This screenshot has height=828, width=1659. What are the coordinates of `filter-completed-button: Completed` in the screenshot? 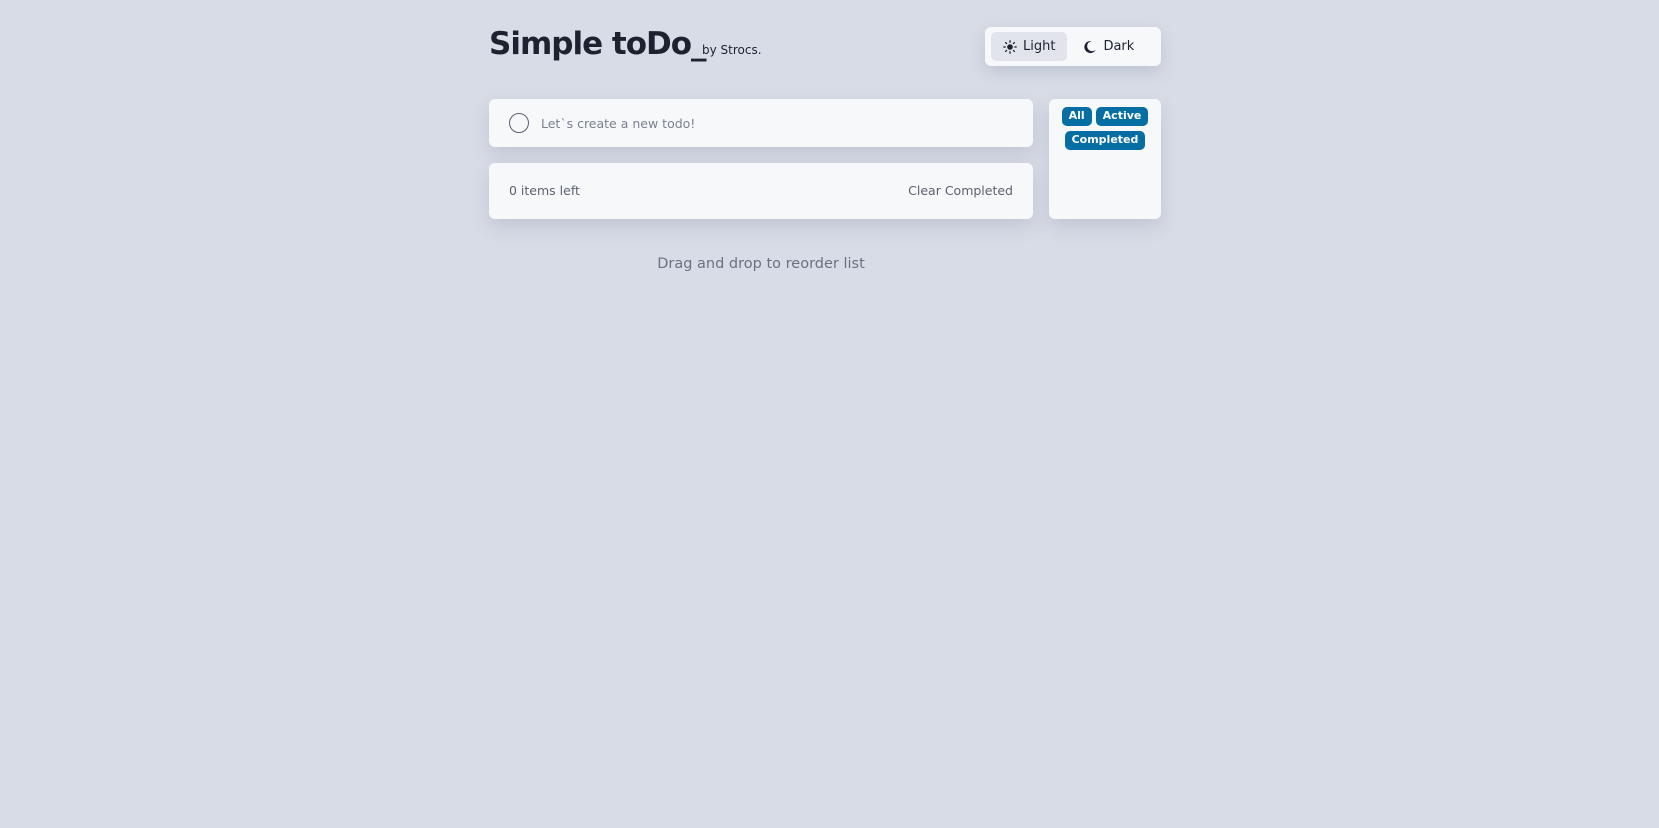 It's located at (1105, 140).